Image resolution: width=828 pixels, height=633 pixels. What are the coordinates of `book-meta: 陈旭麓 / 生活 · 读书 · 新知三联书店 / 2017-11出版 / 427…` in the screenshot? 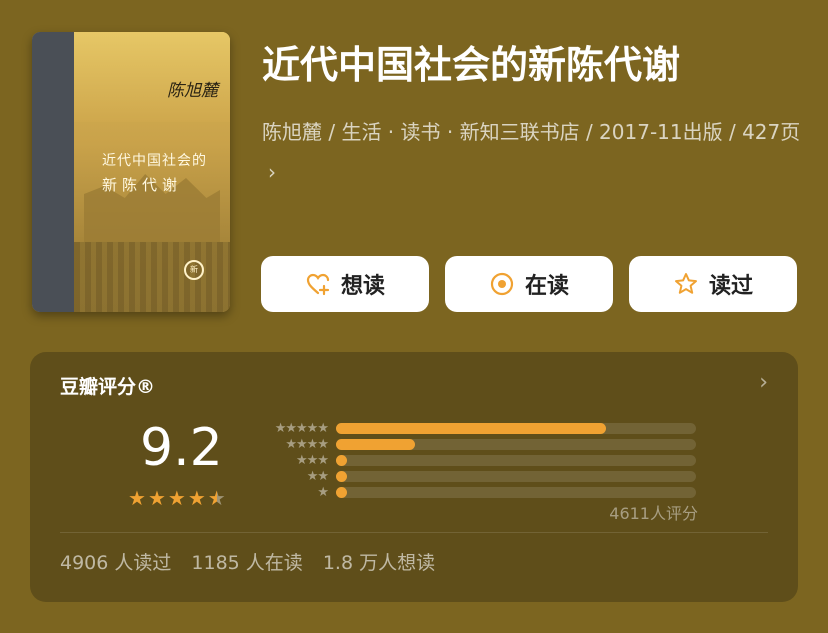 It's located at (532, 152).